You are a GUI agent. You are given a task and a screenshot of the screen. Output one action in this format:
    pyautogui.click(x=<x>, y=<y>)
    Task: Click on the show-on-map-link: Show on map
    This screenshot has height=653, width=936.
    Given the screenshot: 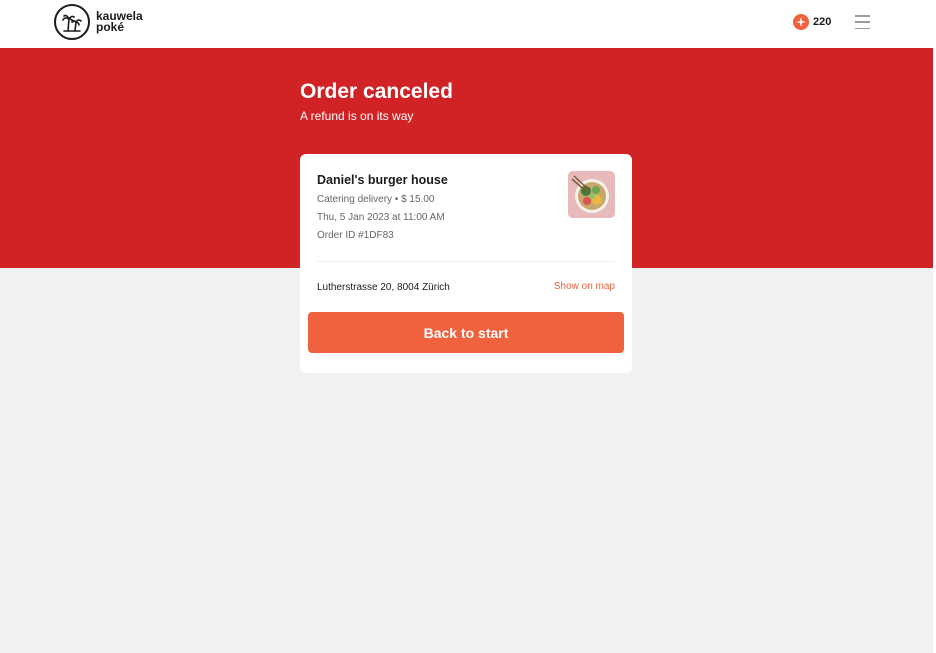 What is the action you would take?
    pyautogui.click(x=584, y=286)
    